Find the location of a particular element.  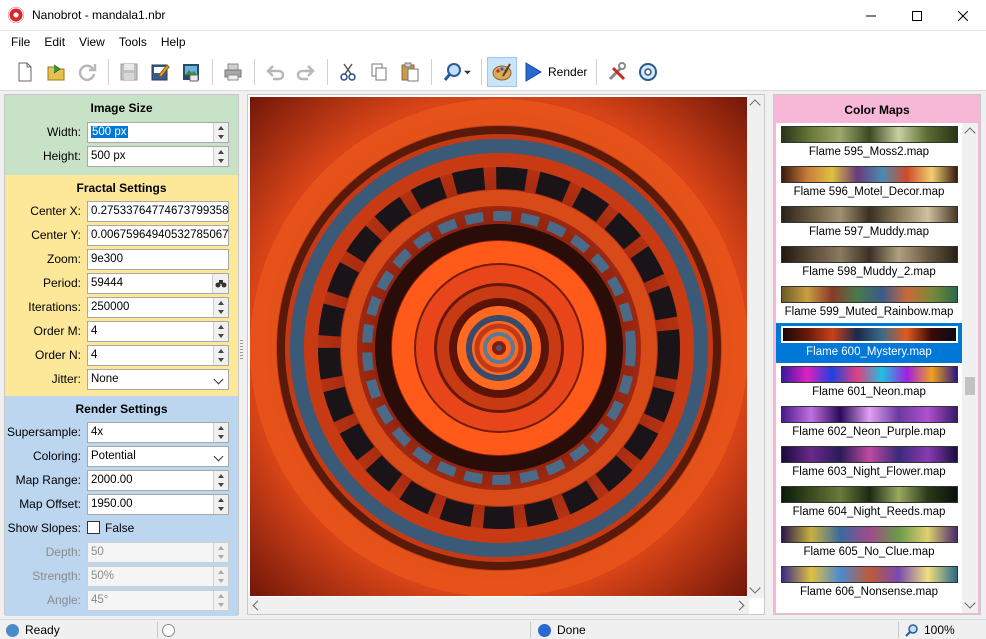

export-image-button is located at coordinates (191, 72).